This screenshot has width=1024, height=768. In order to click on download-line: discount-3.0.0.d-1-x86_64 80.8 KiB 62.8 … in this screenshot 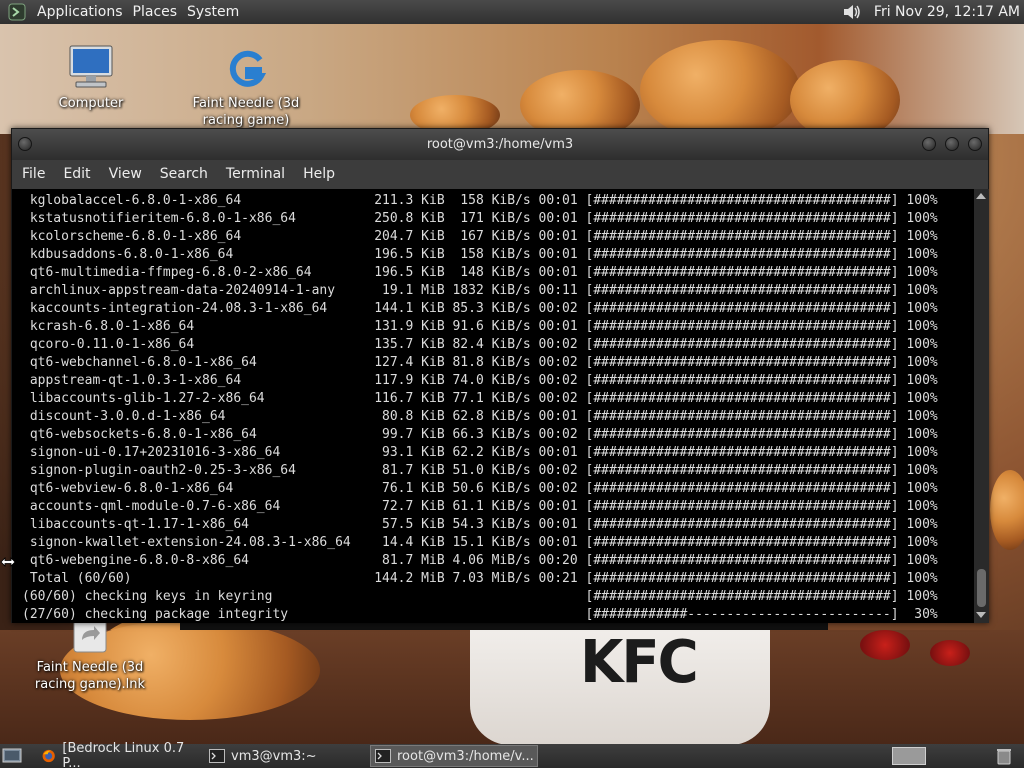, I will do `click(480, 416)`.